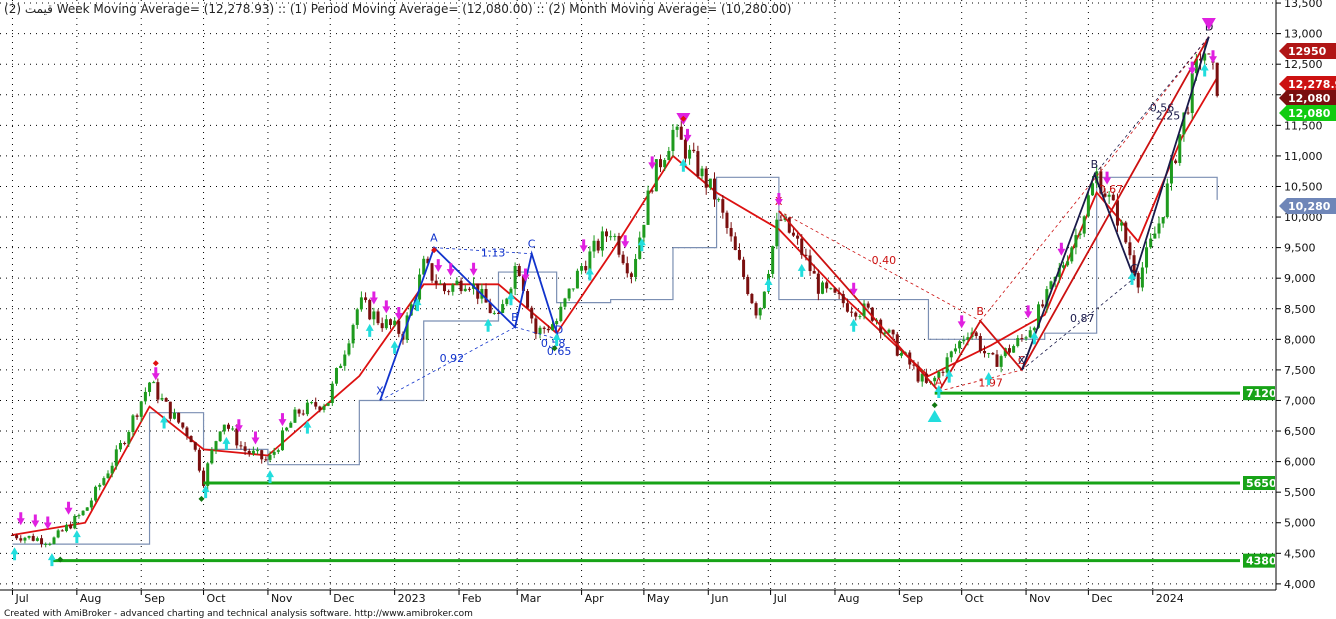 This screenshot has width=1336, height=619. What do you see at coordinates (1309, 113) in the screenshot?
I see `value-tag-label: 12,080` at bounding box center [1309, 113].